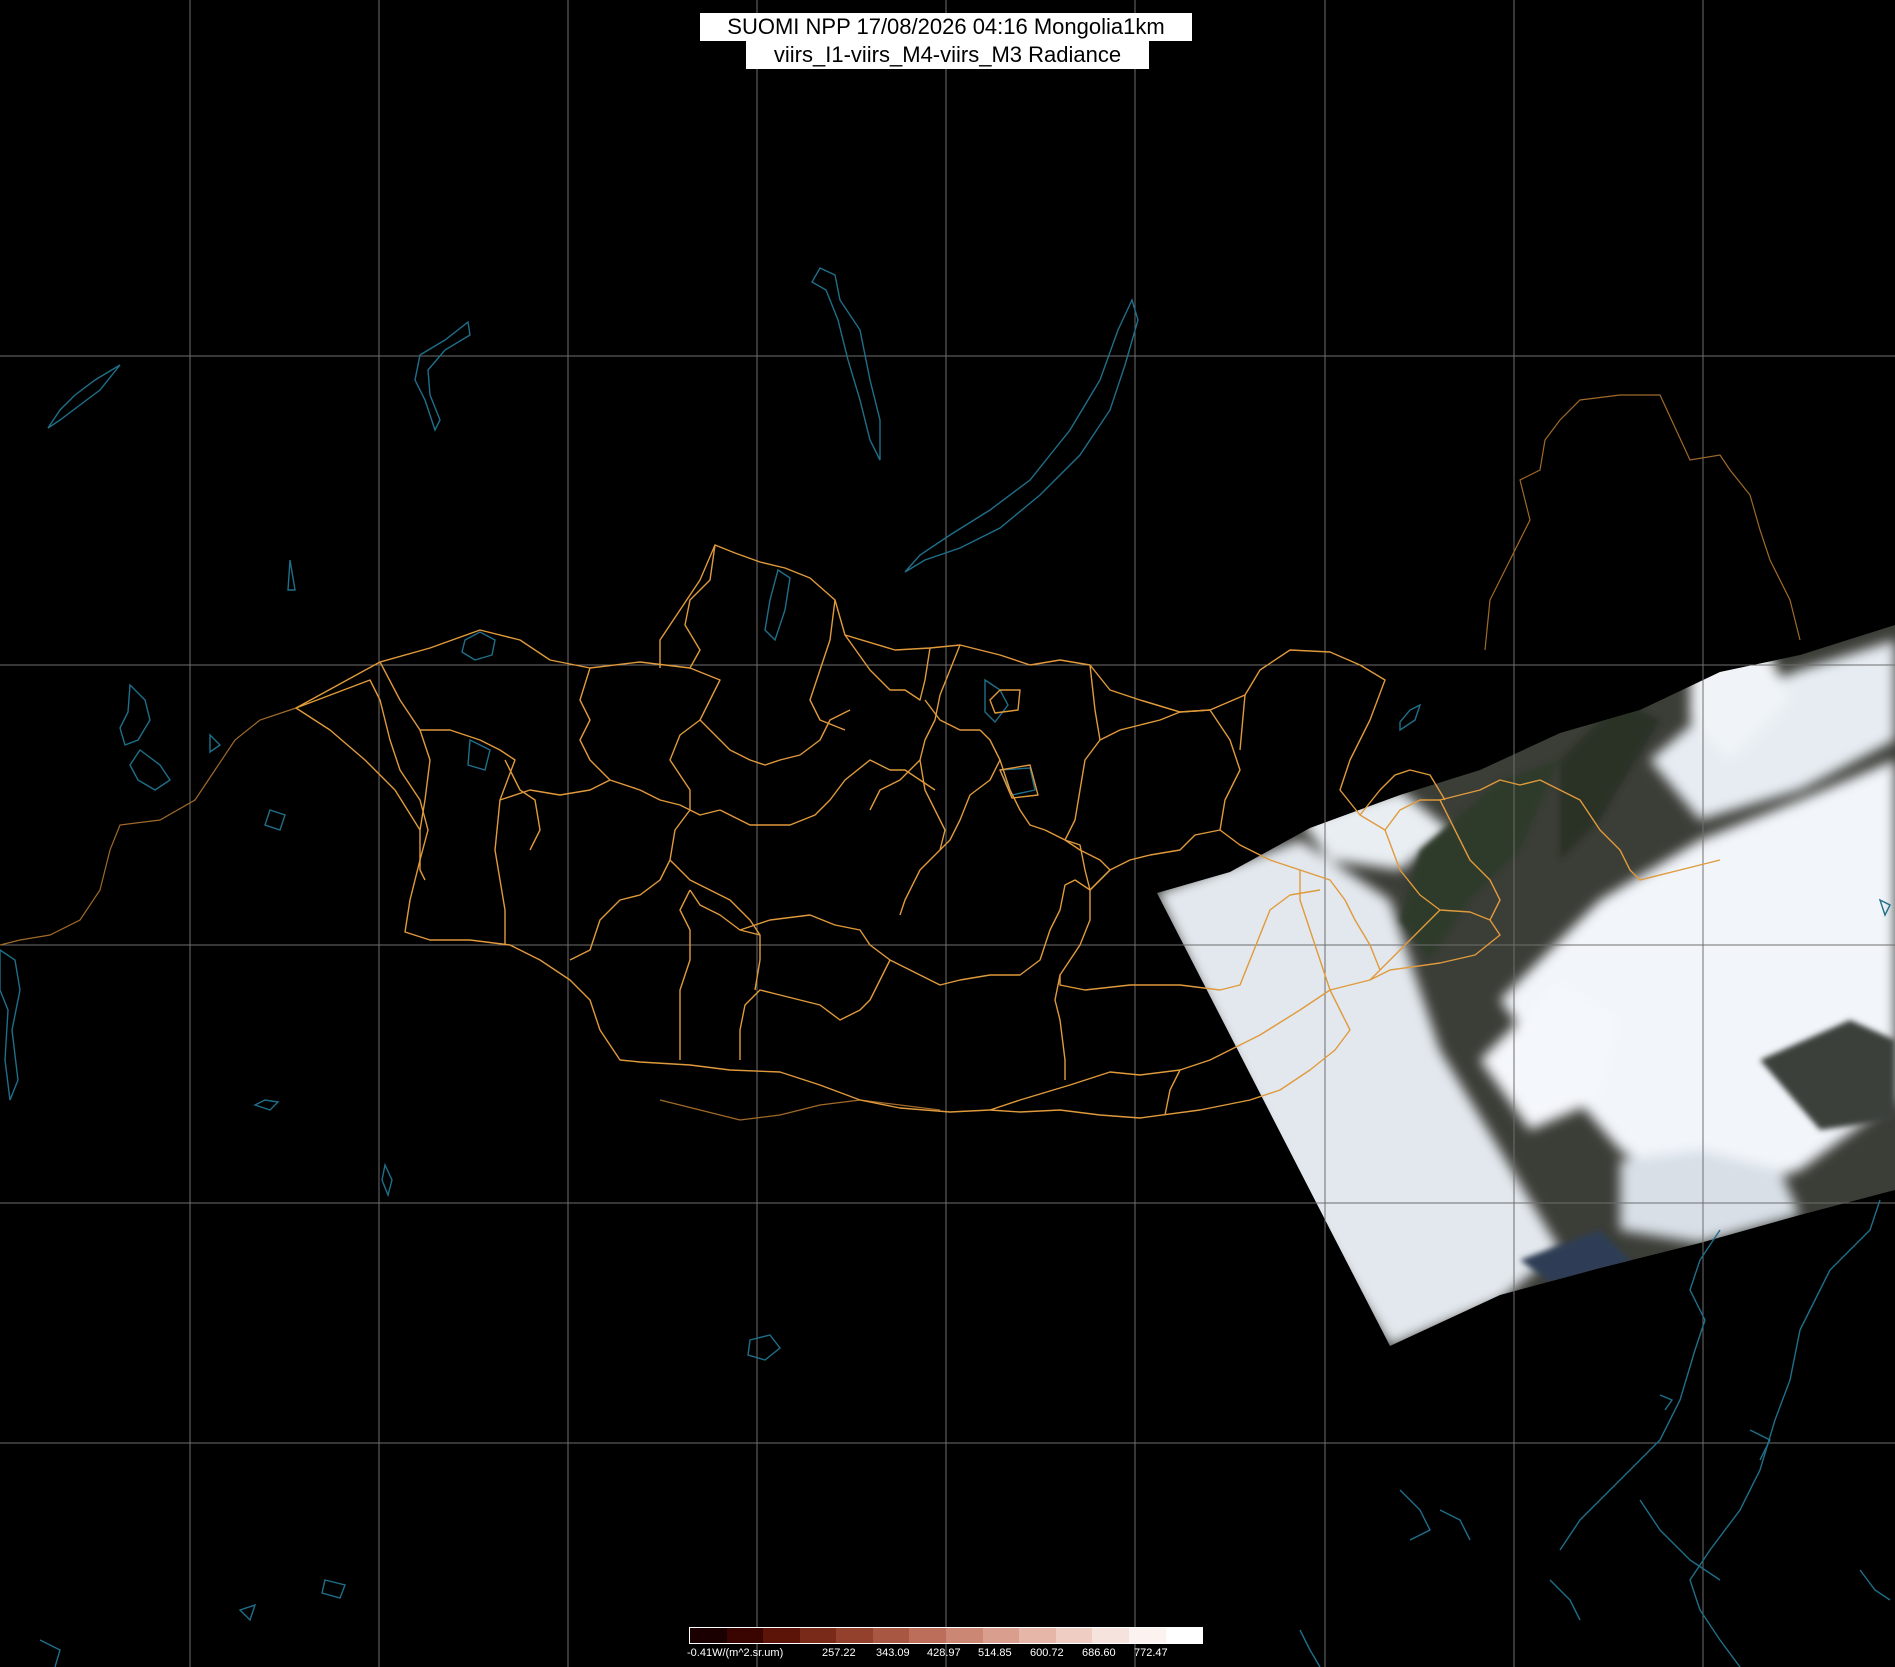 The width and height of the screenshot is (1895, 1667). I want to click on colorbar-tick: 772.47, so click(1151, 1653).